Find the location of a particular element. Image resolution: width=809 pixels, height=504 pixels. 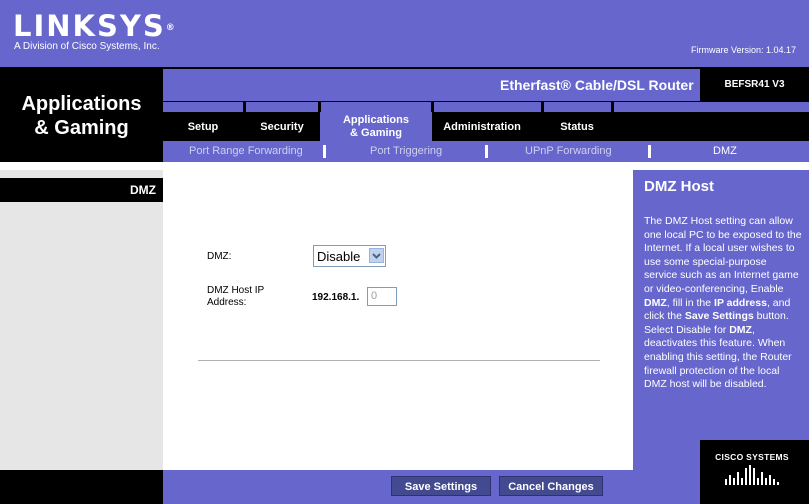

tab-administration: Administration is located at coordinates (482, 127).